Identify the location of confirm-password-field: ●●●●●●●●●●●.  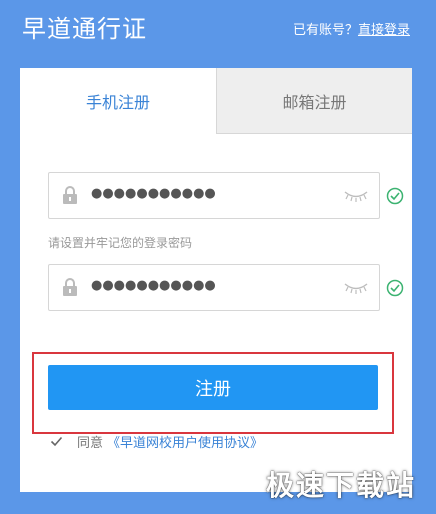
(214, 287).